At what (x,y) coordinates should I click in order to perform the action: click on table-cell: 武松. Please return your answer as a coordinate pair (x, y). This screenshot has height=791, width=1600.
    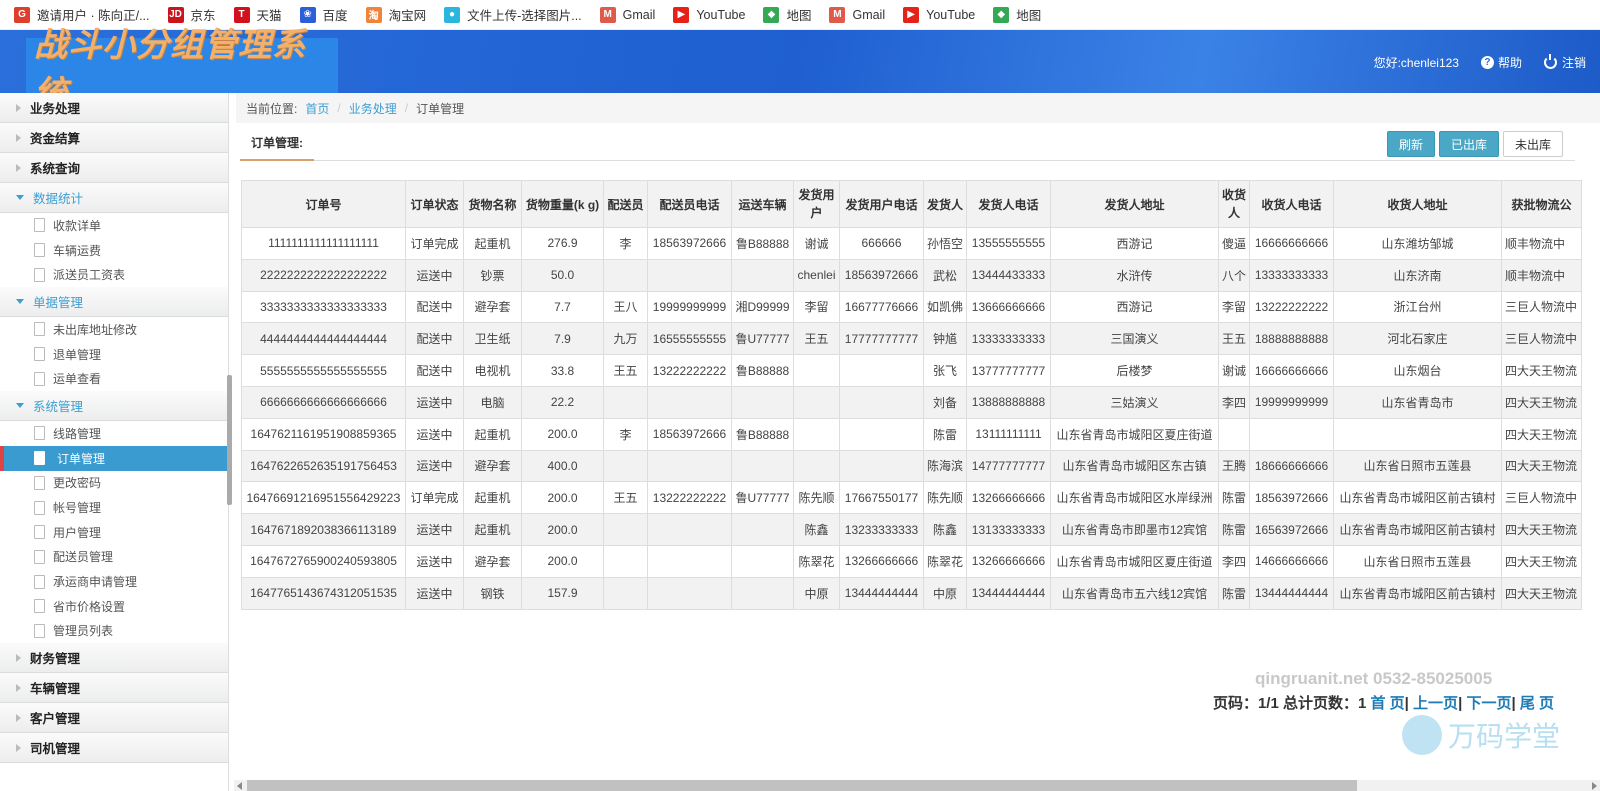
    Looking at the image, I should click on (945, 275).